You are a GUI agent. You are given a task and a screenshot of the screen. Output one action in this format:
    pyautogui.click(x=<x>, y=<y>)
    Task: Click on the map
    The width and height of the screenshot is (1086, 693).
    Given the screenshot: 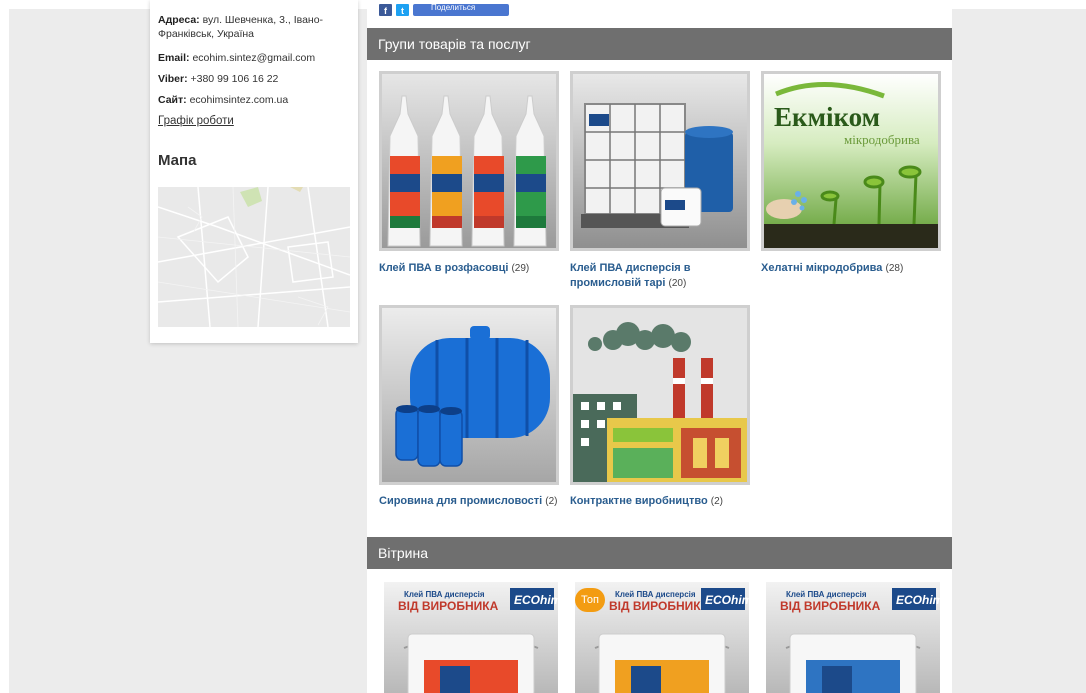 What is the action you would take?
    pyautogui.click(x=254, y=257)
    